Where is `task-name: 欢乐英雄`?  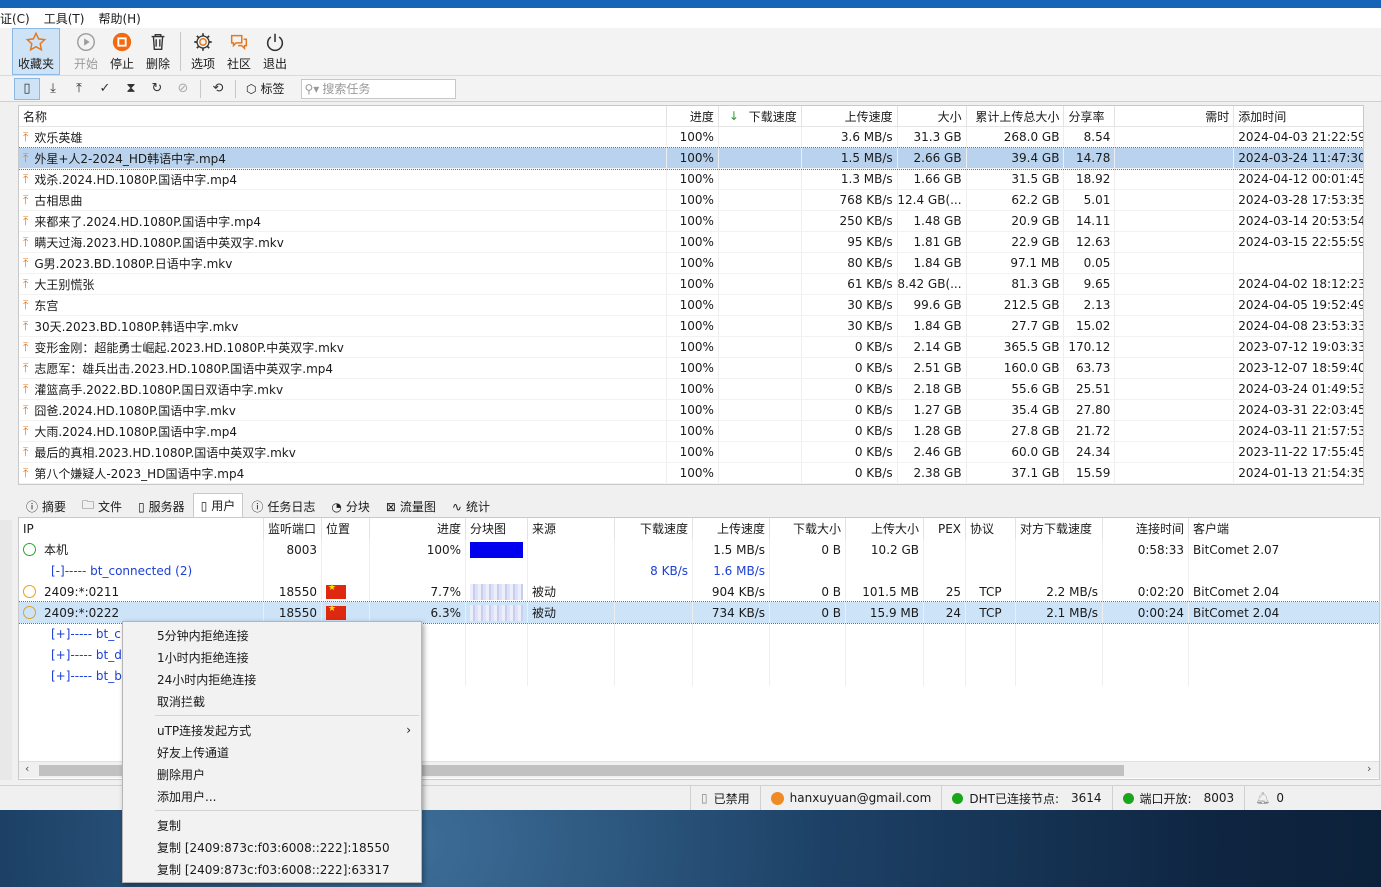 task-name: 欢乐英雄 is located at coordinates (58, 137).